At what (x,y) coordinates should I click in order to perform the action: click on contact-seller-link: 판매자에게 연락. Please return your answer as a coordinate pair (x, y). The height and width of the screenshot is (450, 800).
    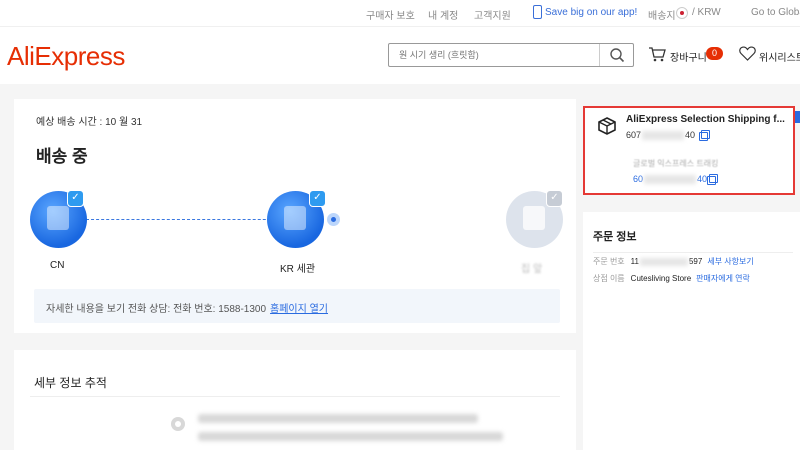
    Looking at the image, I should click on (723, 278).